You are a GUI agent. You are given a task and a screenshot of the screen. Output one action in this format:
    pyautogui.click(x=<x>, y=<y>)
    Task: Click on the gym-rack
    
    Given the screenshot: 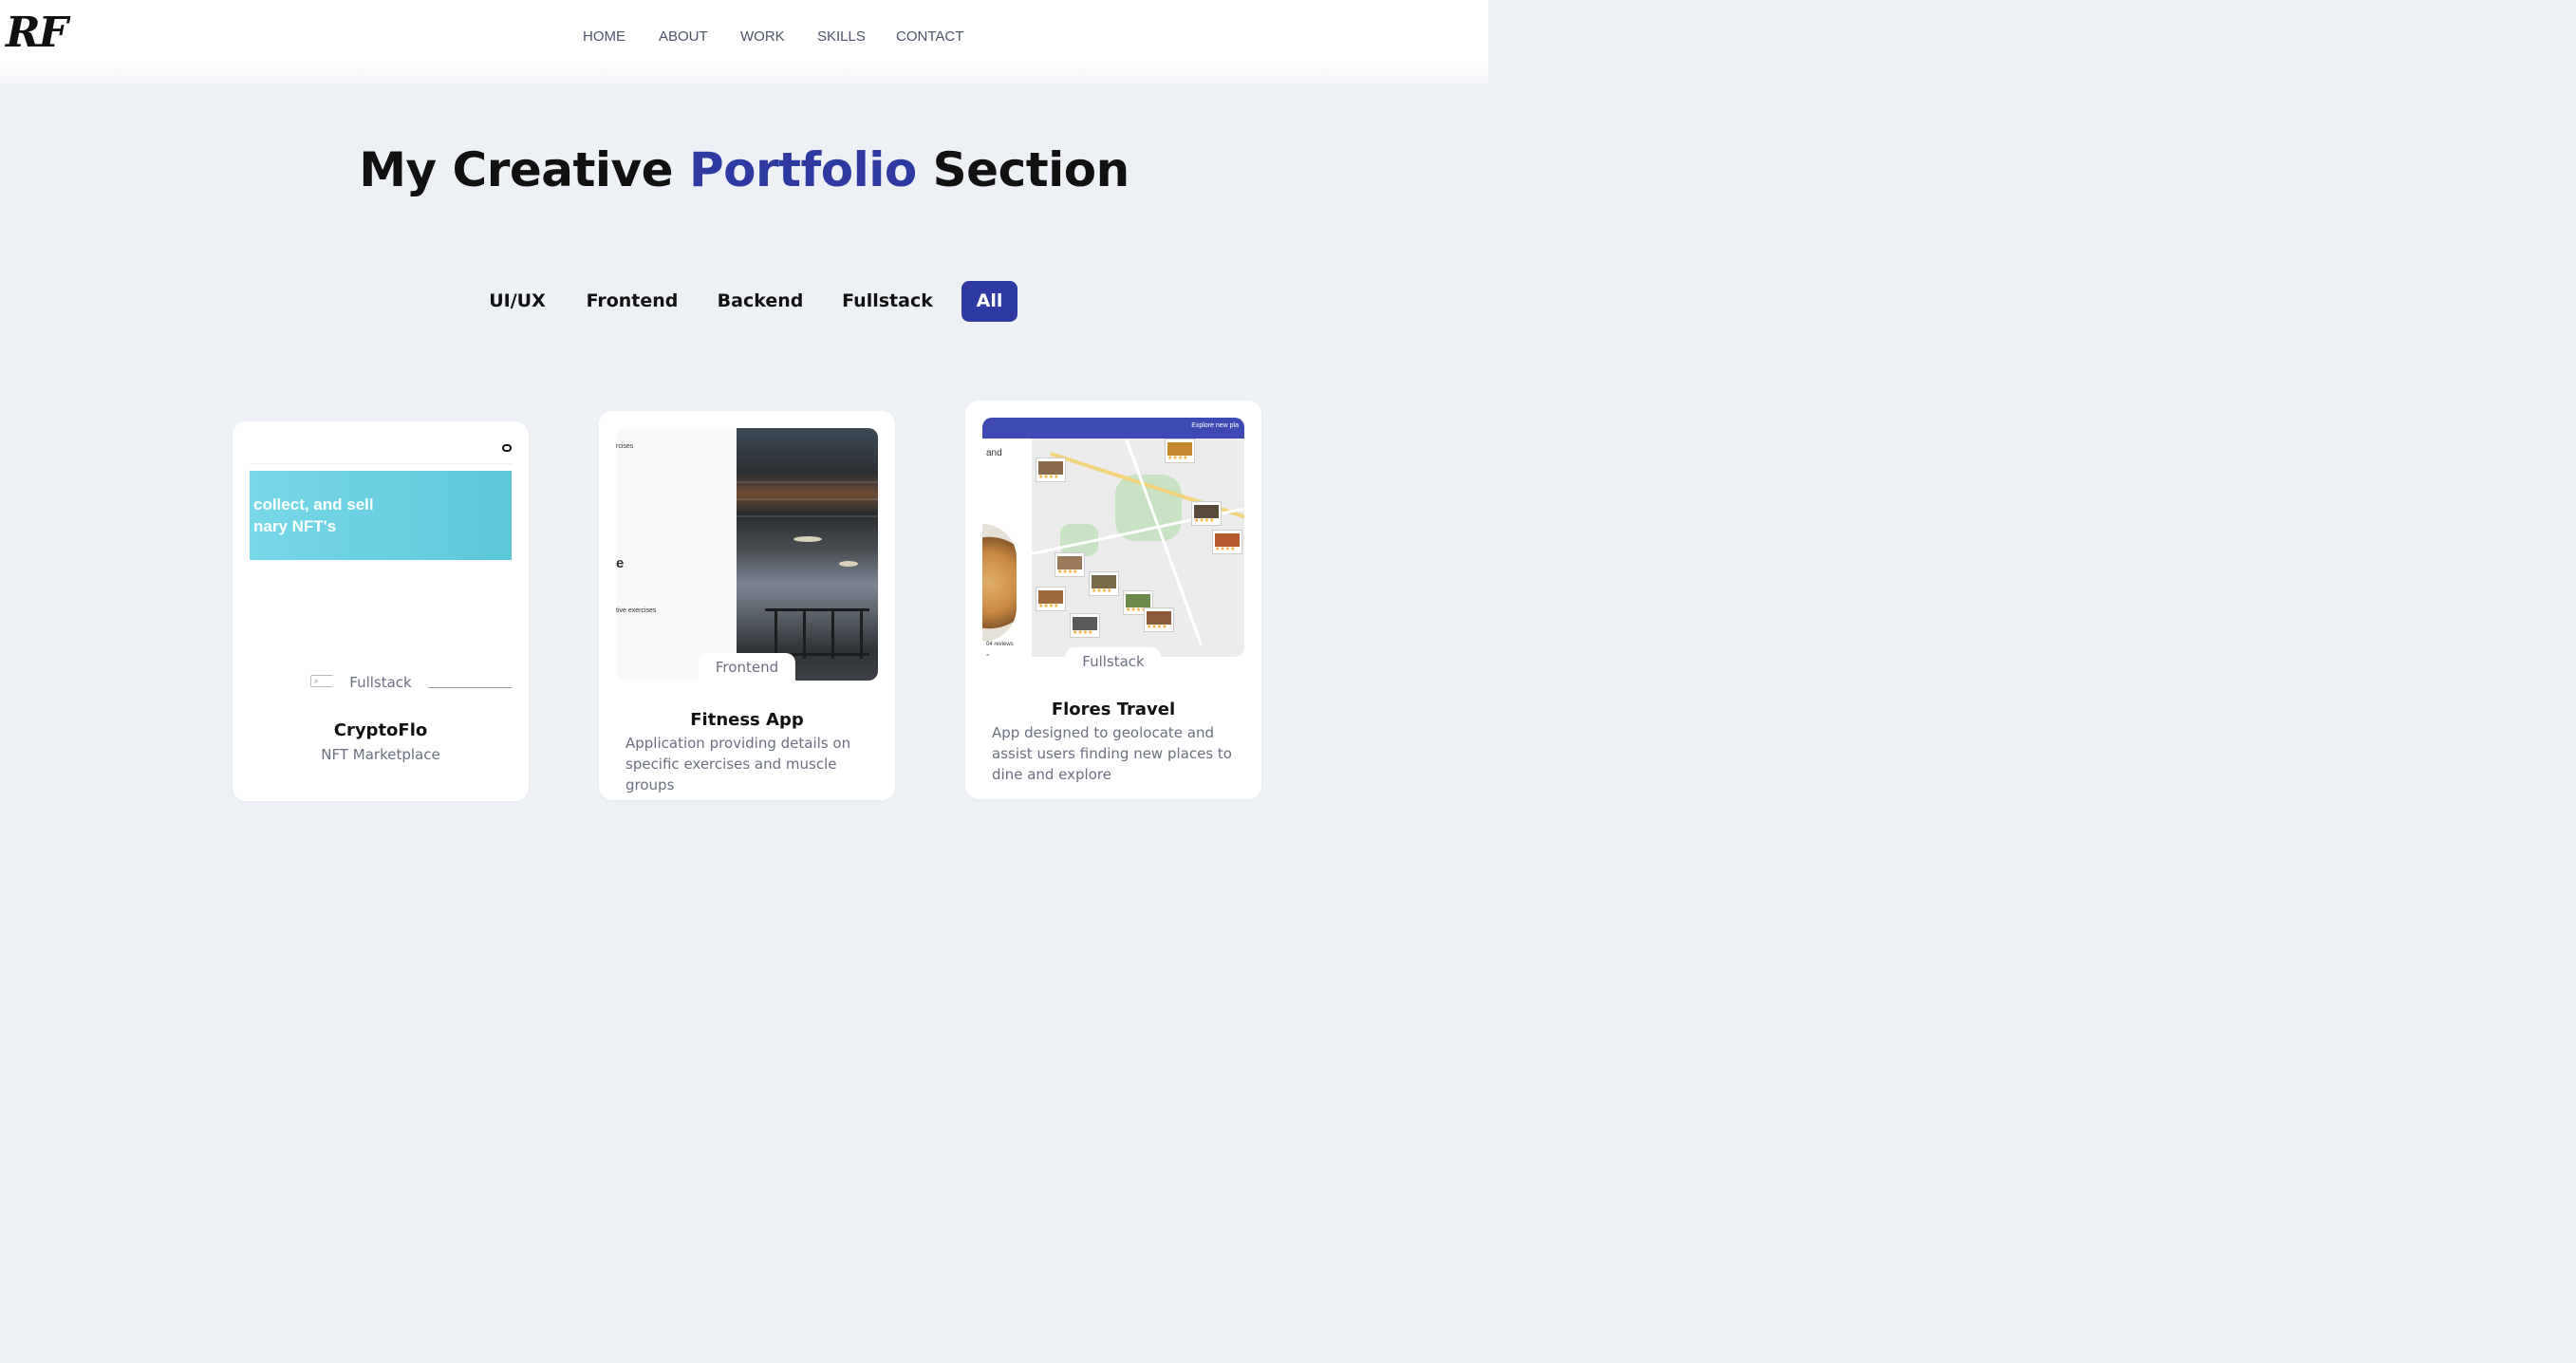 What is the action you would take?
    pyautogui.click(x=817, y=633)
    